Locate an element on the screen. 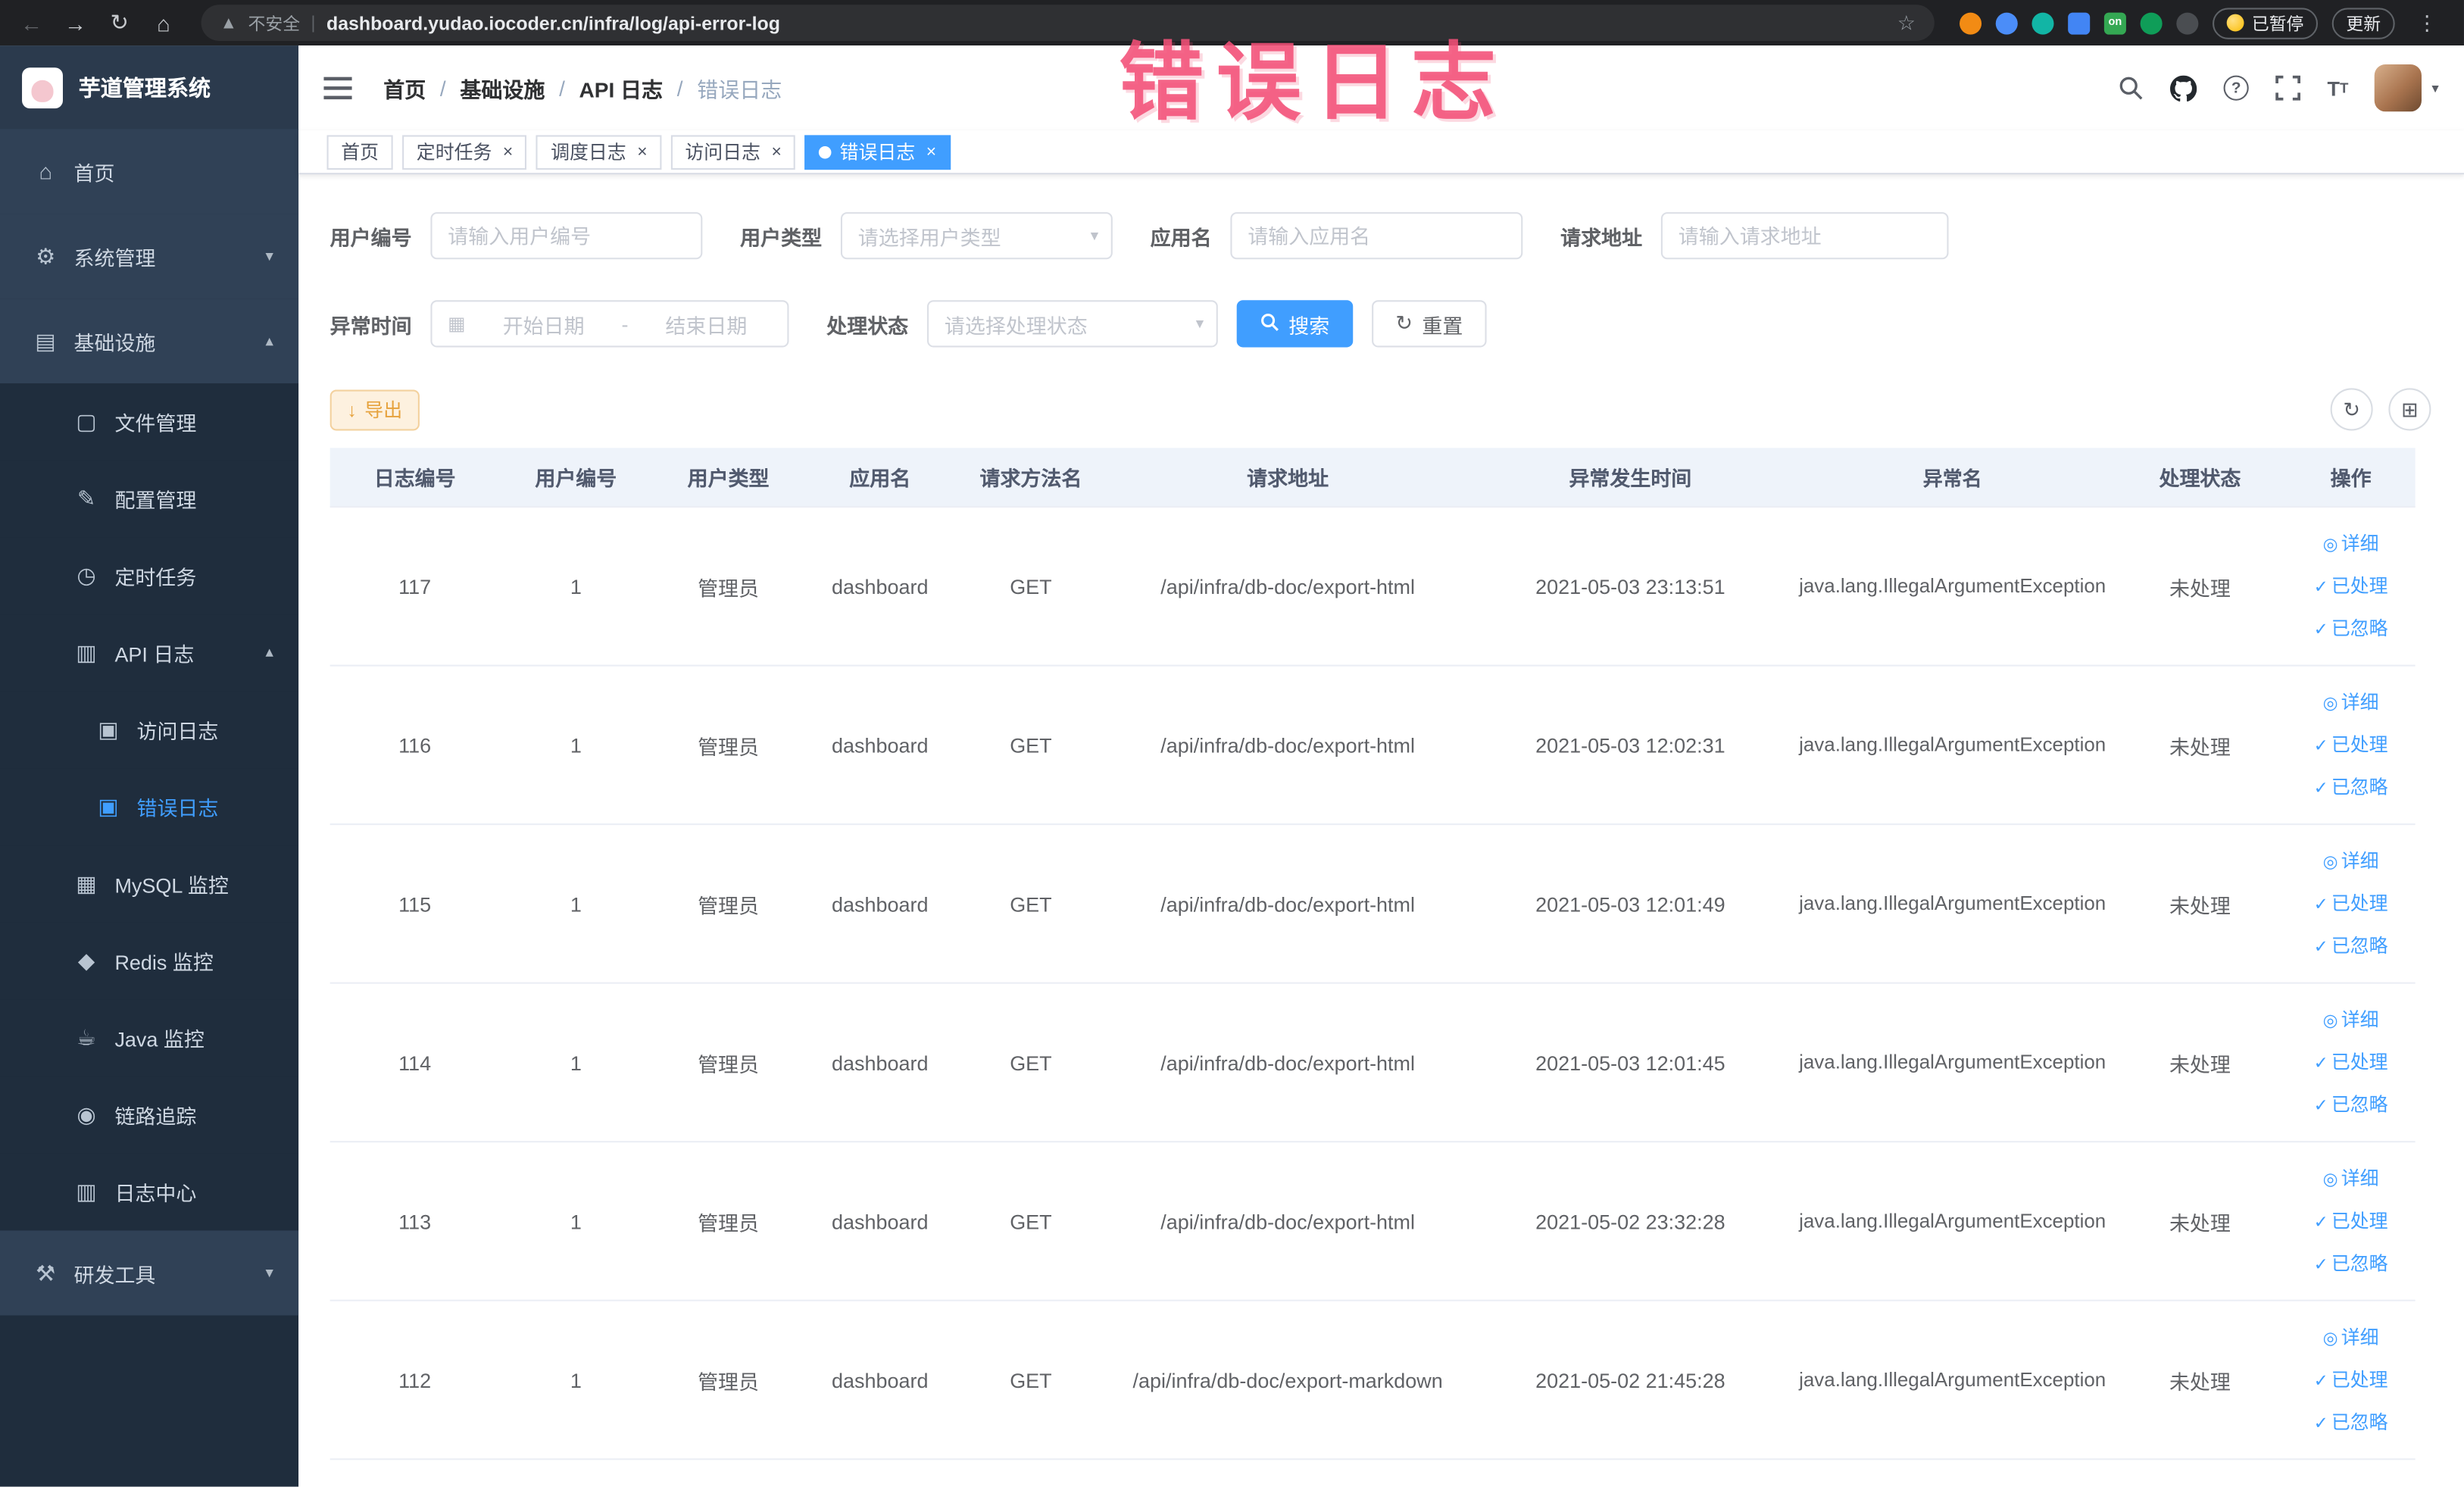 The image size is (2464, 1487). font-size-icon: TT is located at coordinates (2338, 88).